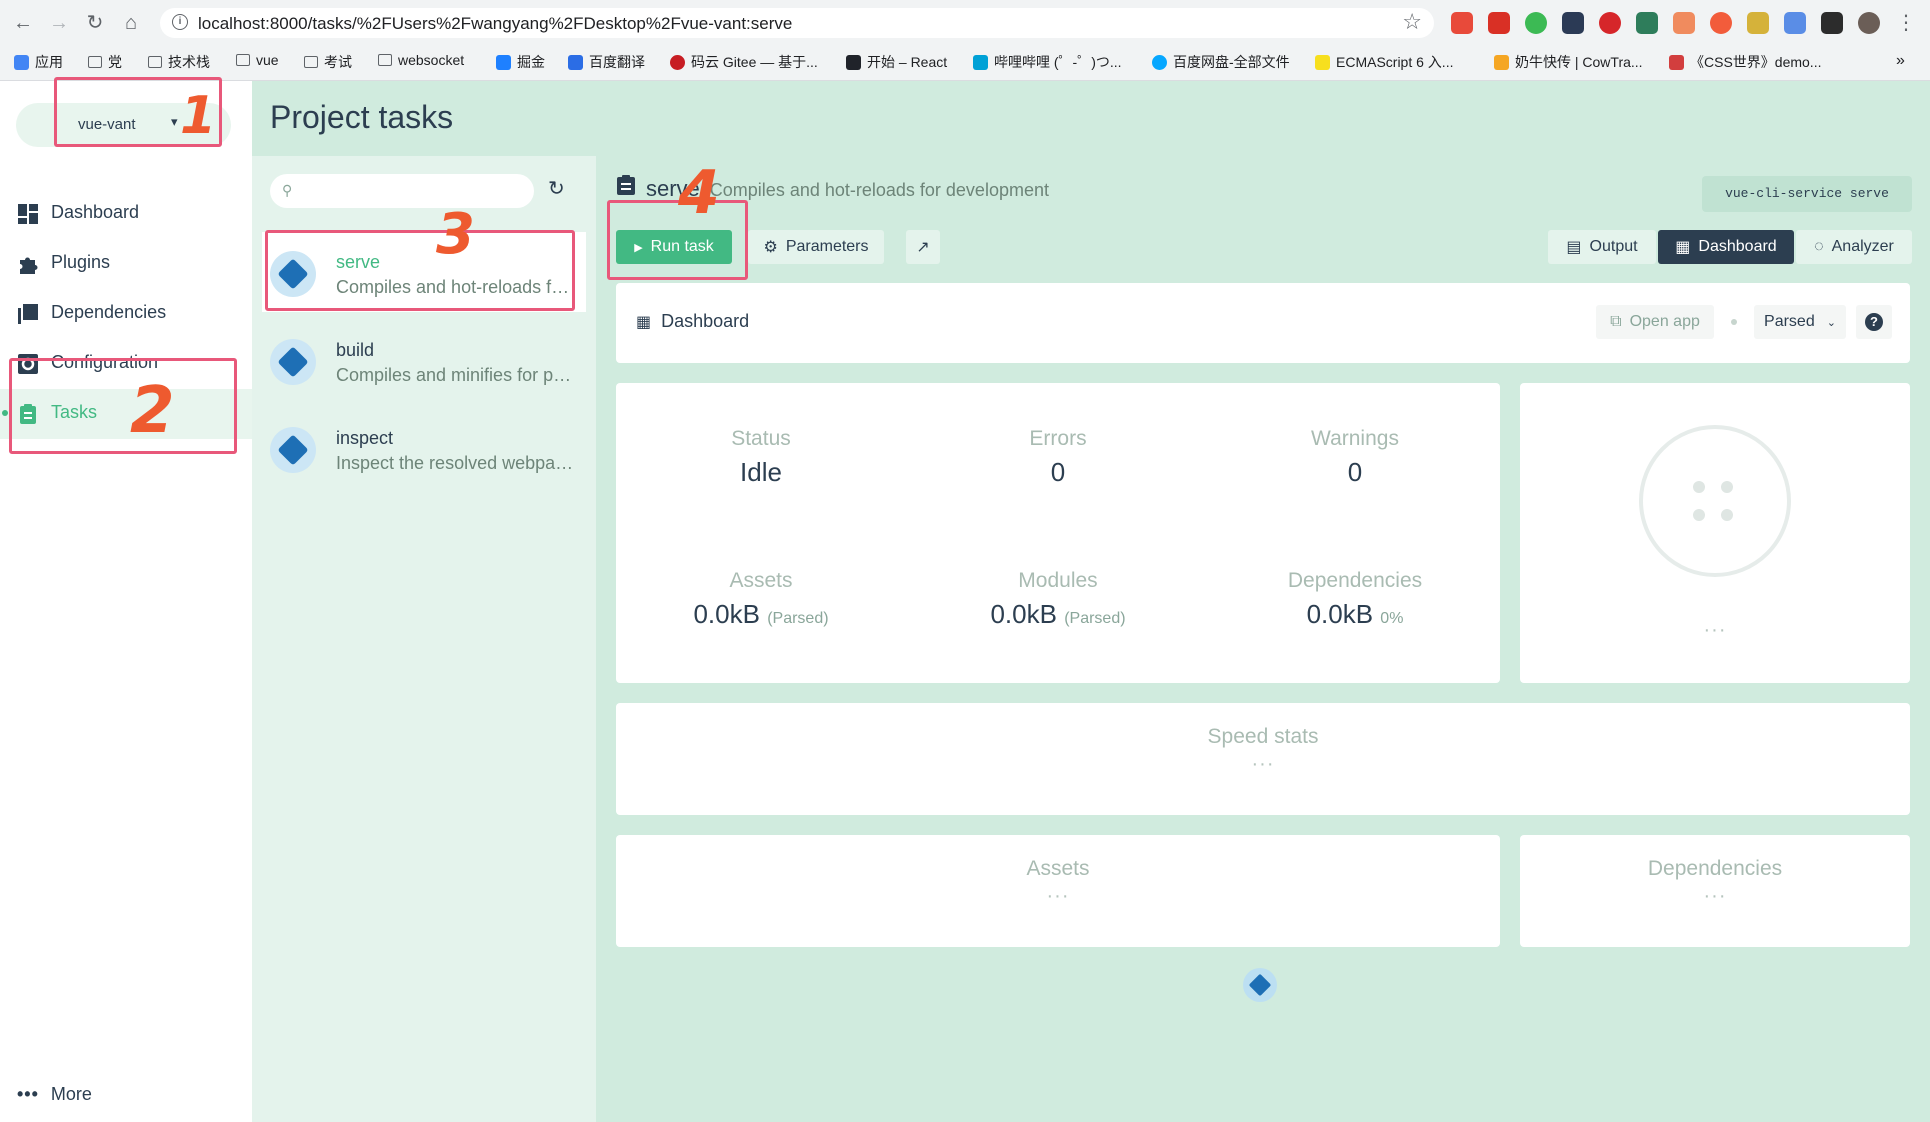 This screenshot has width=1930, height=1122. I want to click on stat-warnings: Warnings 0, so click(1355, 457).